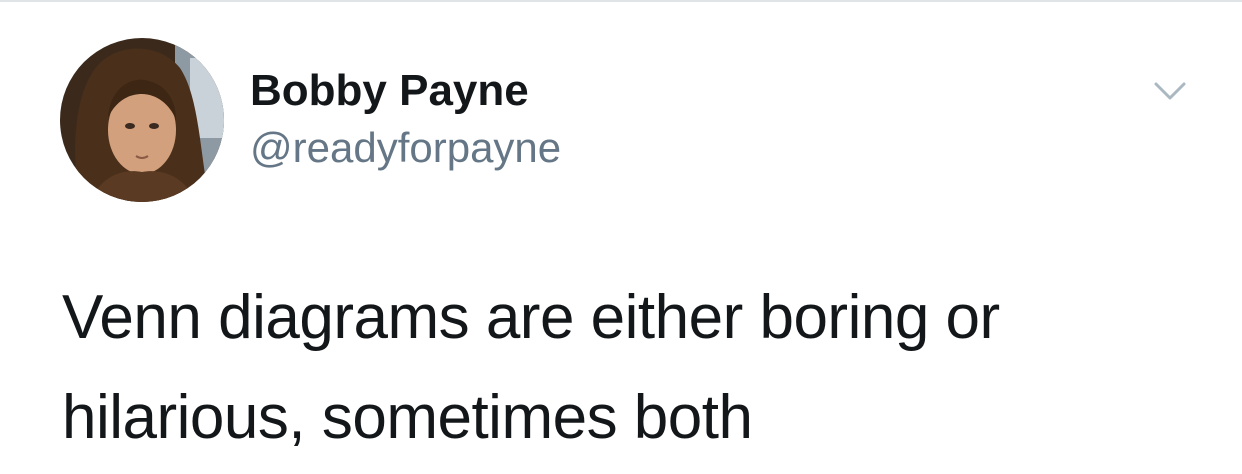  What do you see at coordinates (621, 1) in the screenshot?
I see `top-divider` at bounding box center [621, 1].